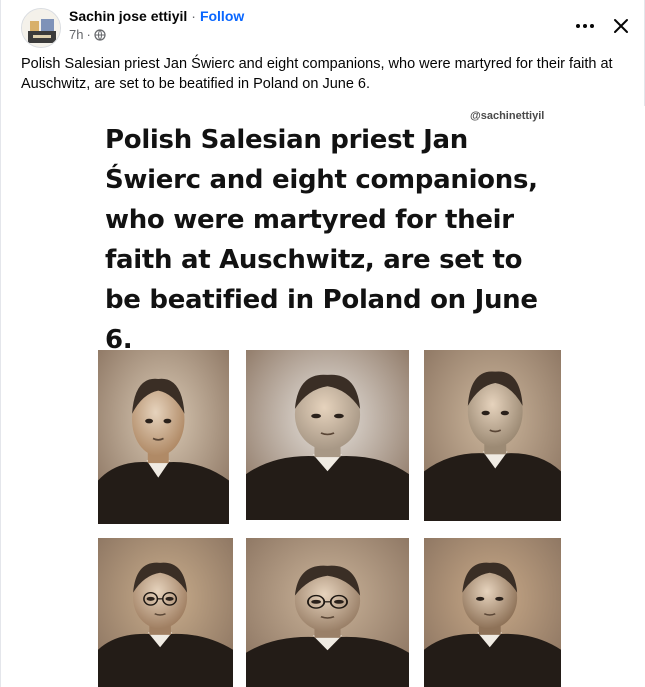 Image resolution: width=645 pixels, height=687 pixels. I want to click on follow-button: Follow, so click(222, 16).